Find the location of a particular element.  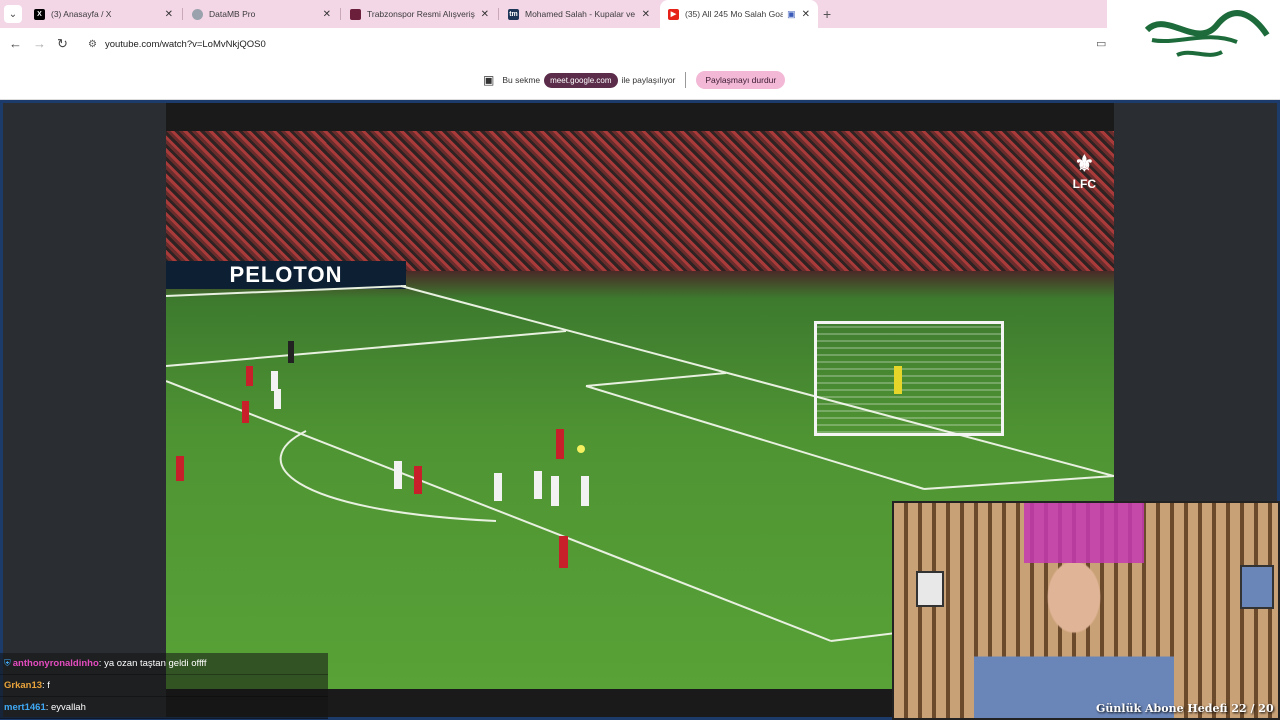

tab-x: X (3) Anasayfa / X ✕ is located at coordinates (103, 14).